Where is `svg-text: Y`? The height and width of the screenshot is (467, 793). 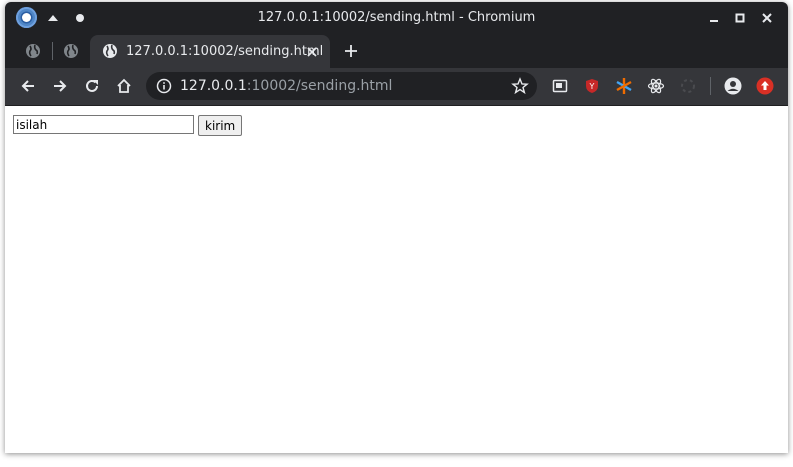 svg-text: Y is located at coordinates (592, 86).